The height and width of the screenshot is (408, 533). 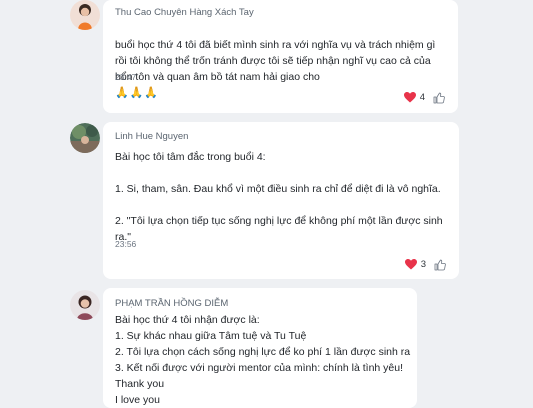 I want to click on reaction-summary: 3, so click(x=415, y=264).